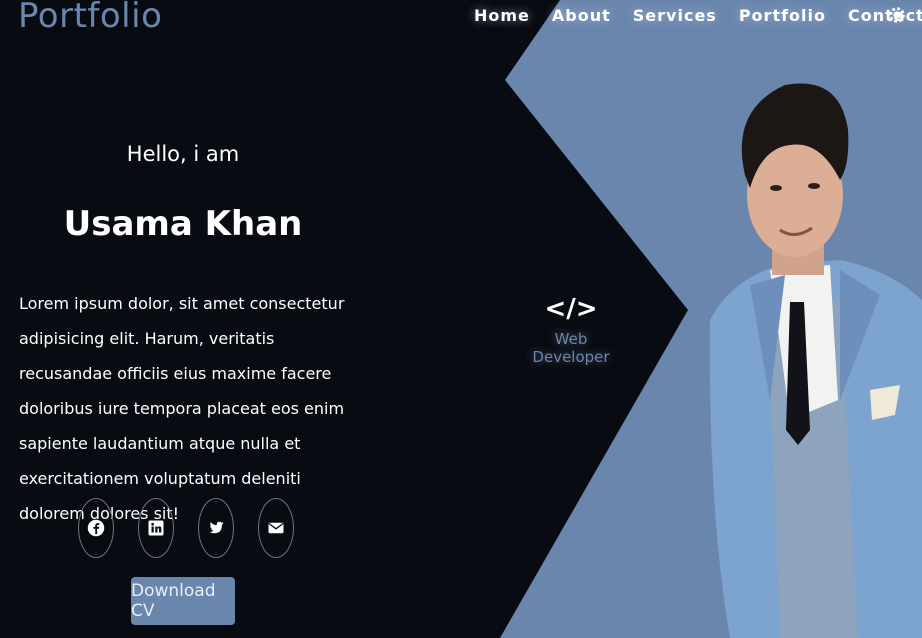  I want to click on twitter-icon, so click(216, 527).